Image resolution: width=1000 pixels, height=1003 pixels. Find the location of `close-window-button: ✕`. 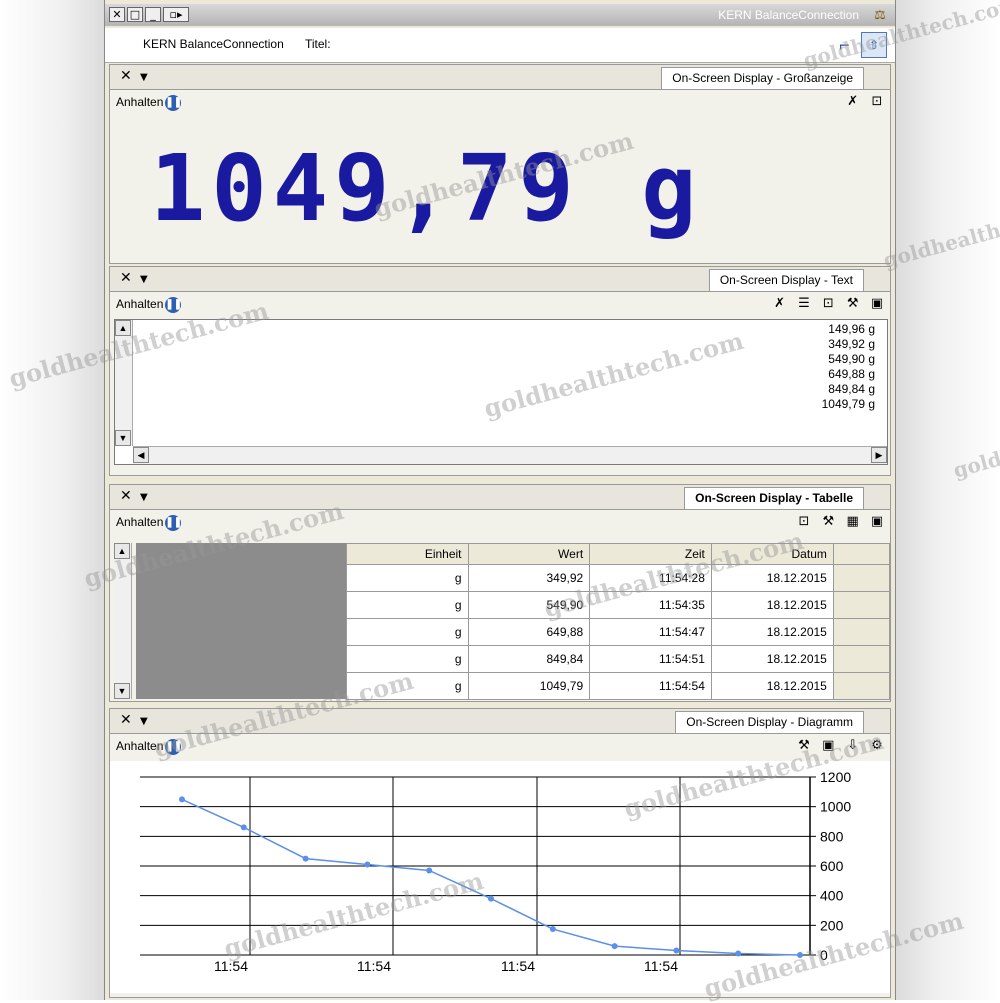

close-window-button: ✕ is located at coordinates (117, 14).